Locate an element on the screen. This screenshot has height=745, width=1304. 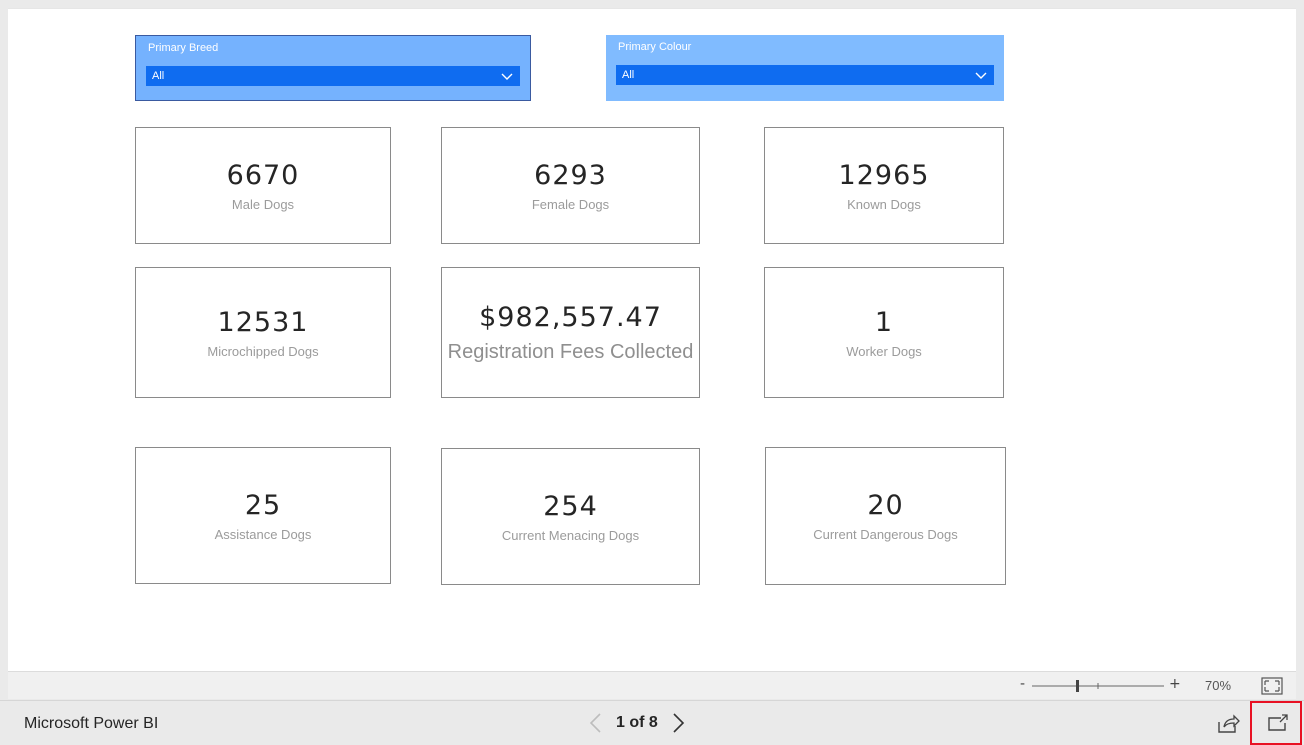
card-label: Current Dangerous Dogs is located at coordinates (885, 534).